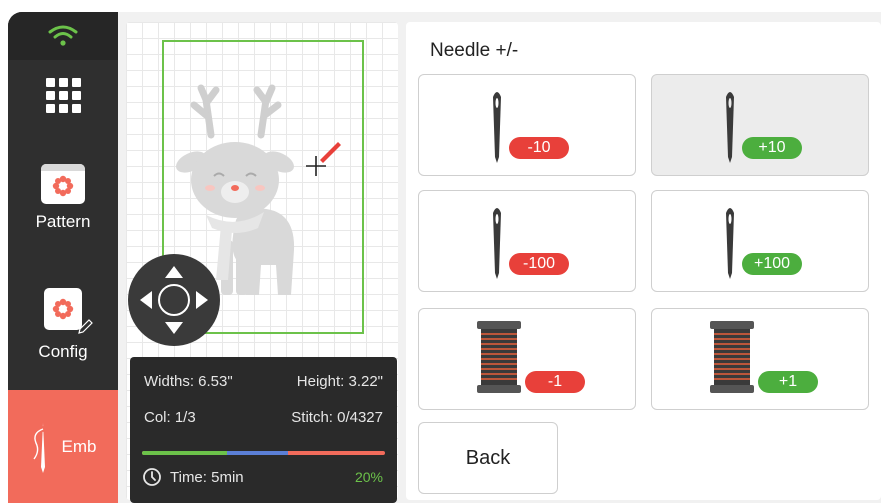 The width and height of the screenshot is (881, 503). What do you see at coordinates (337, 417) in the screenshot?
I see `stitch-count: Stitch: 0/4327` at bounding box center [337, 417].